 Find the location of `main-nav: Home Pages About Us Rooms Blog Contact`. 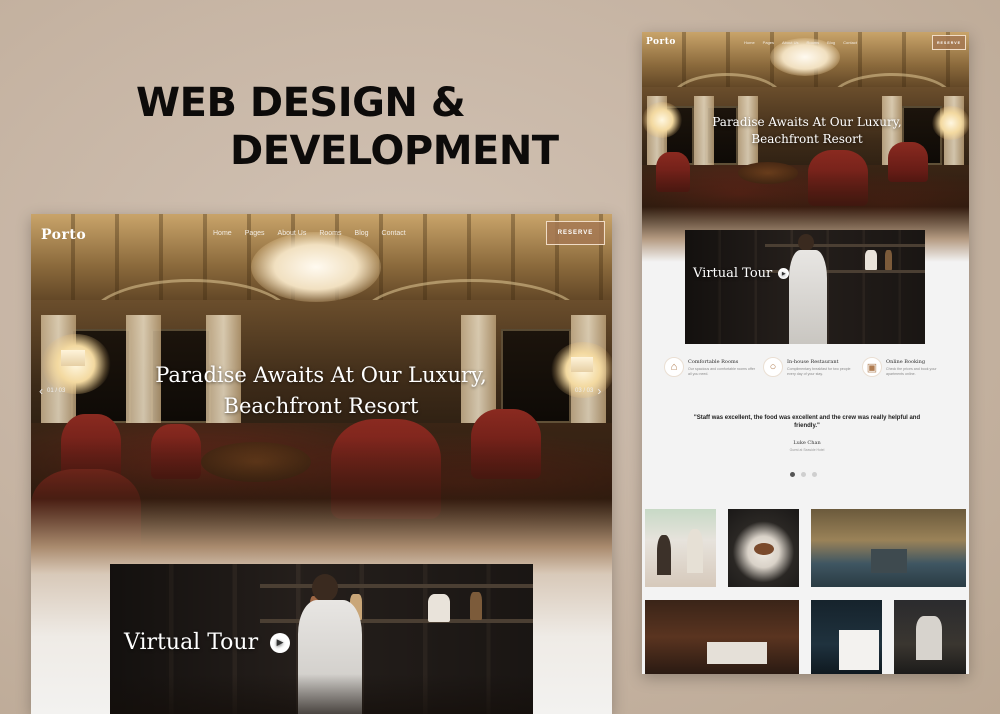

main-nav: Home Pages About Us Rooms Blog Contact is located at coordinates (309, 233).